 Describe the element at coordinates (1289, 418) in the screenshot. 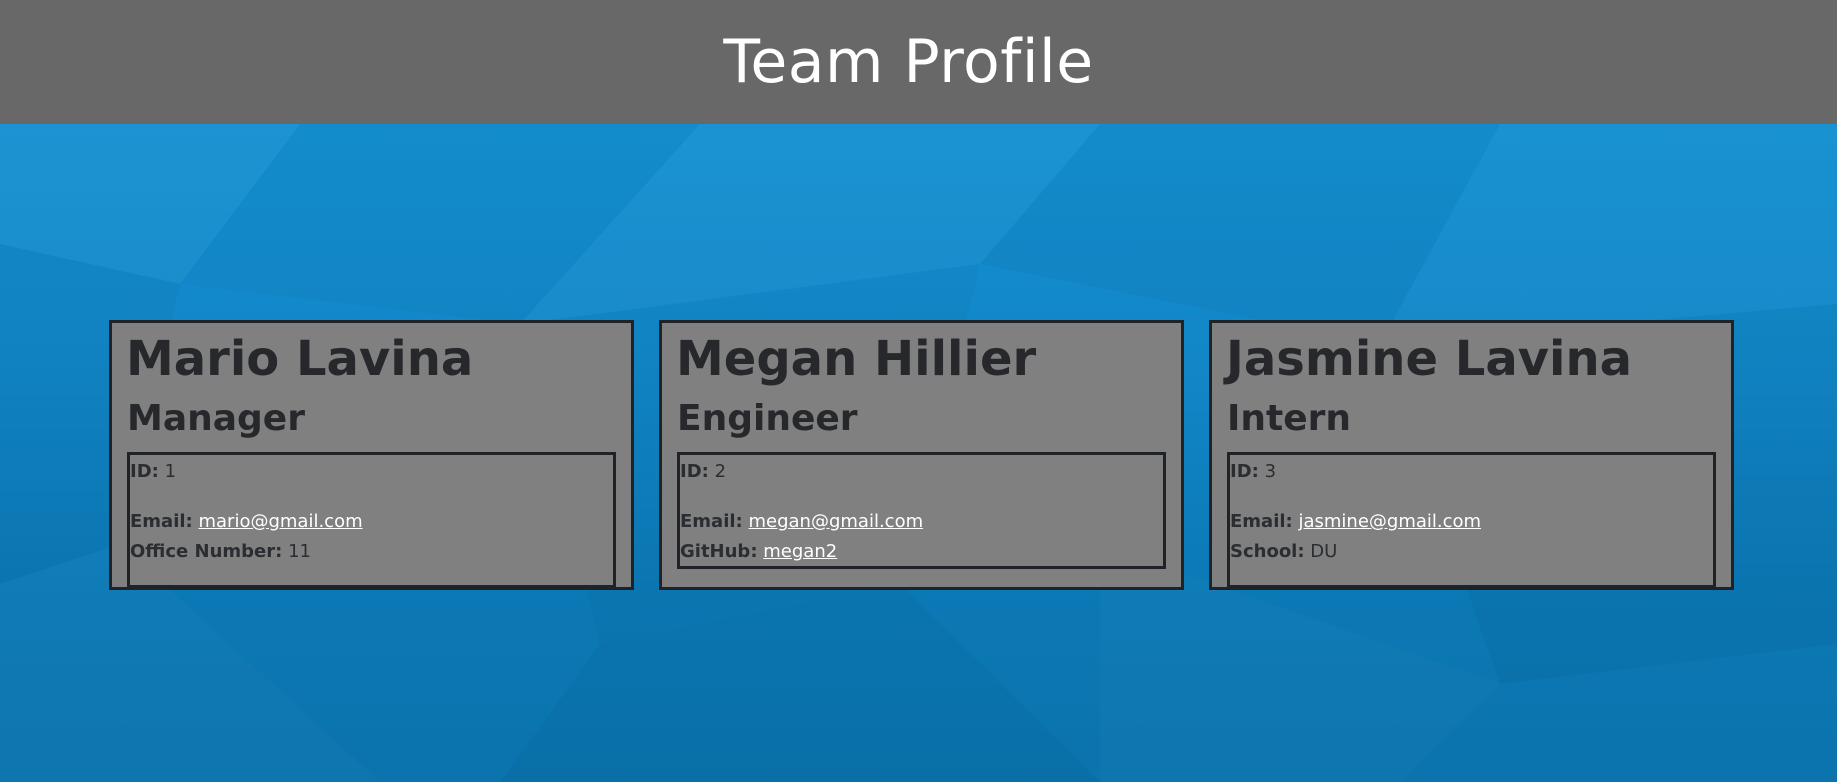

I see `employee-role: Intern` at that location.